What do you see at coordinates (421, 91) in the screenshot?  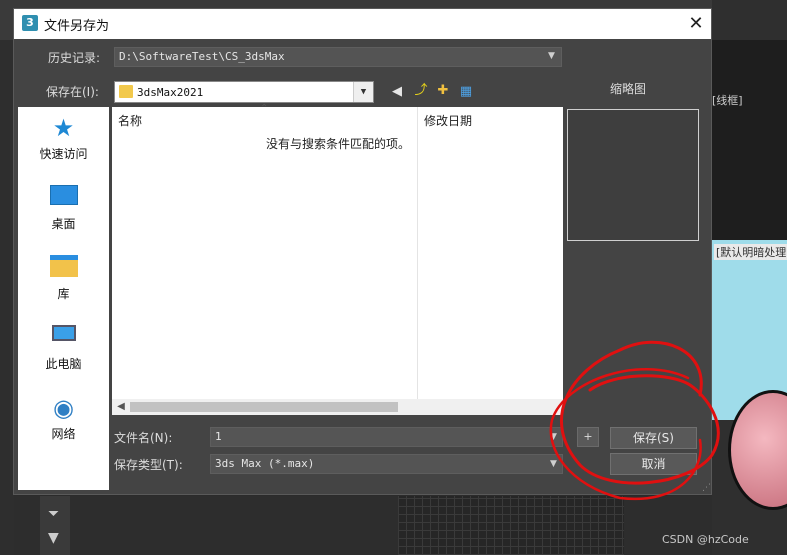 I see `up-folder-icon: ⤴` at bounding box center [421, 91].